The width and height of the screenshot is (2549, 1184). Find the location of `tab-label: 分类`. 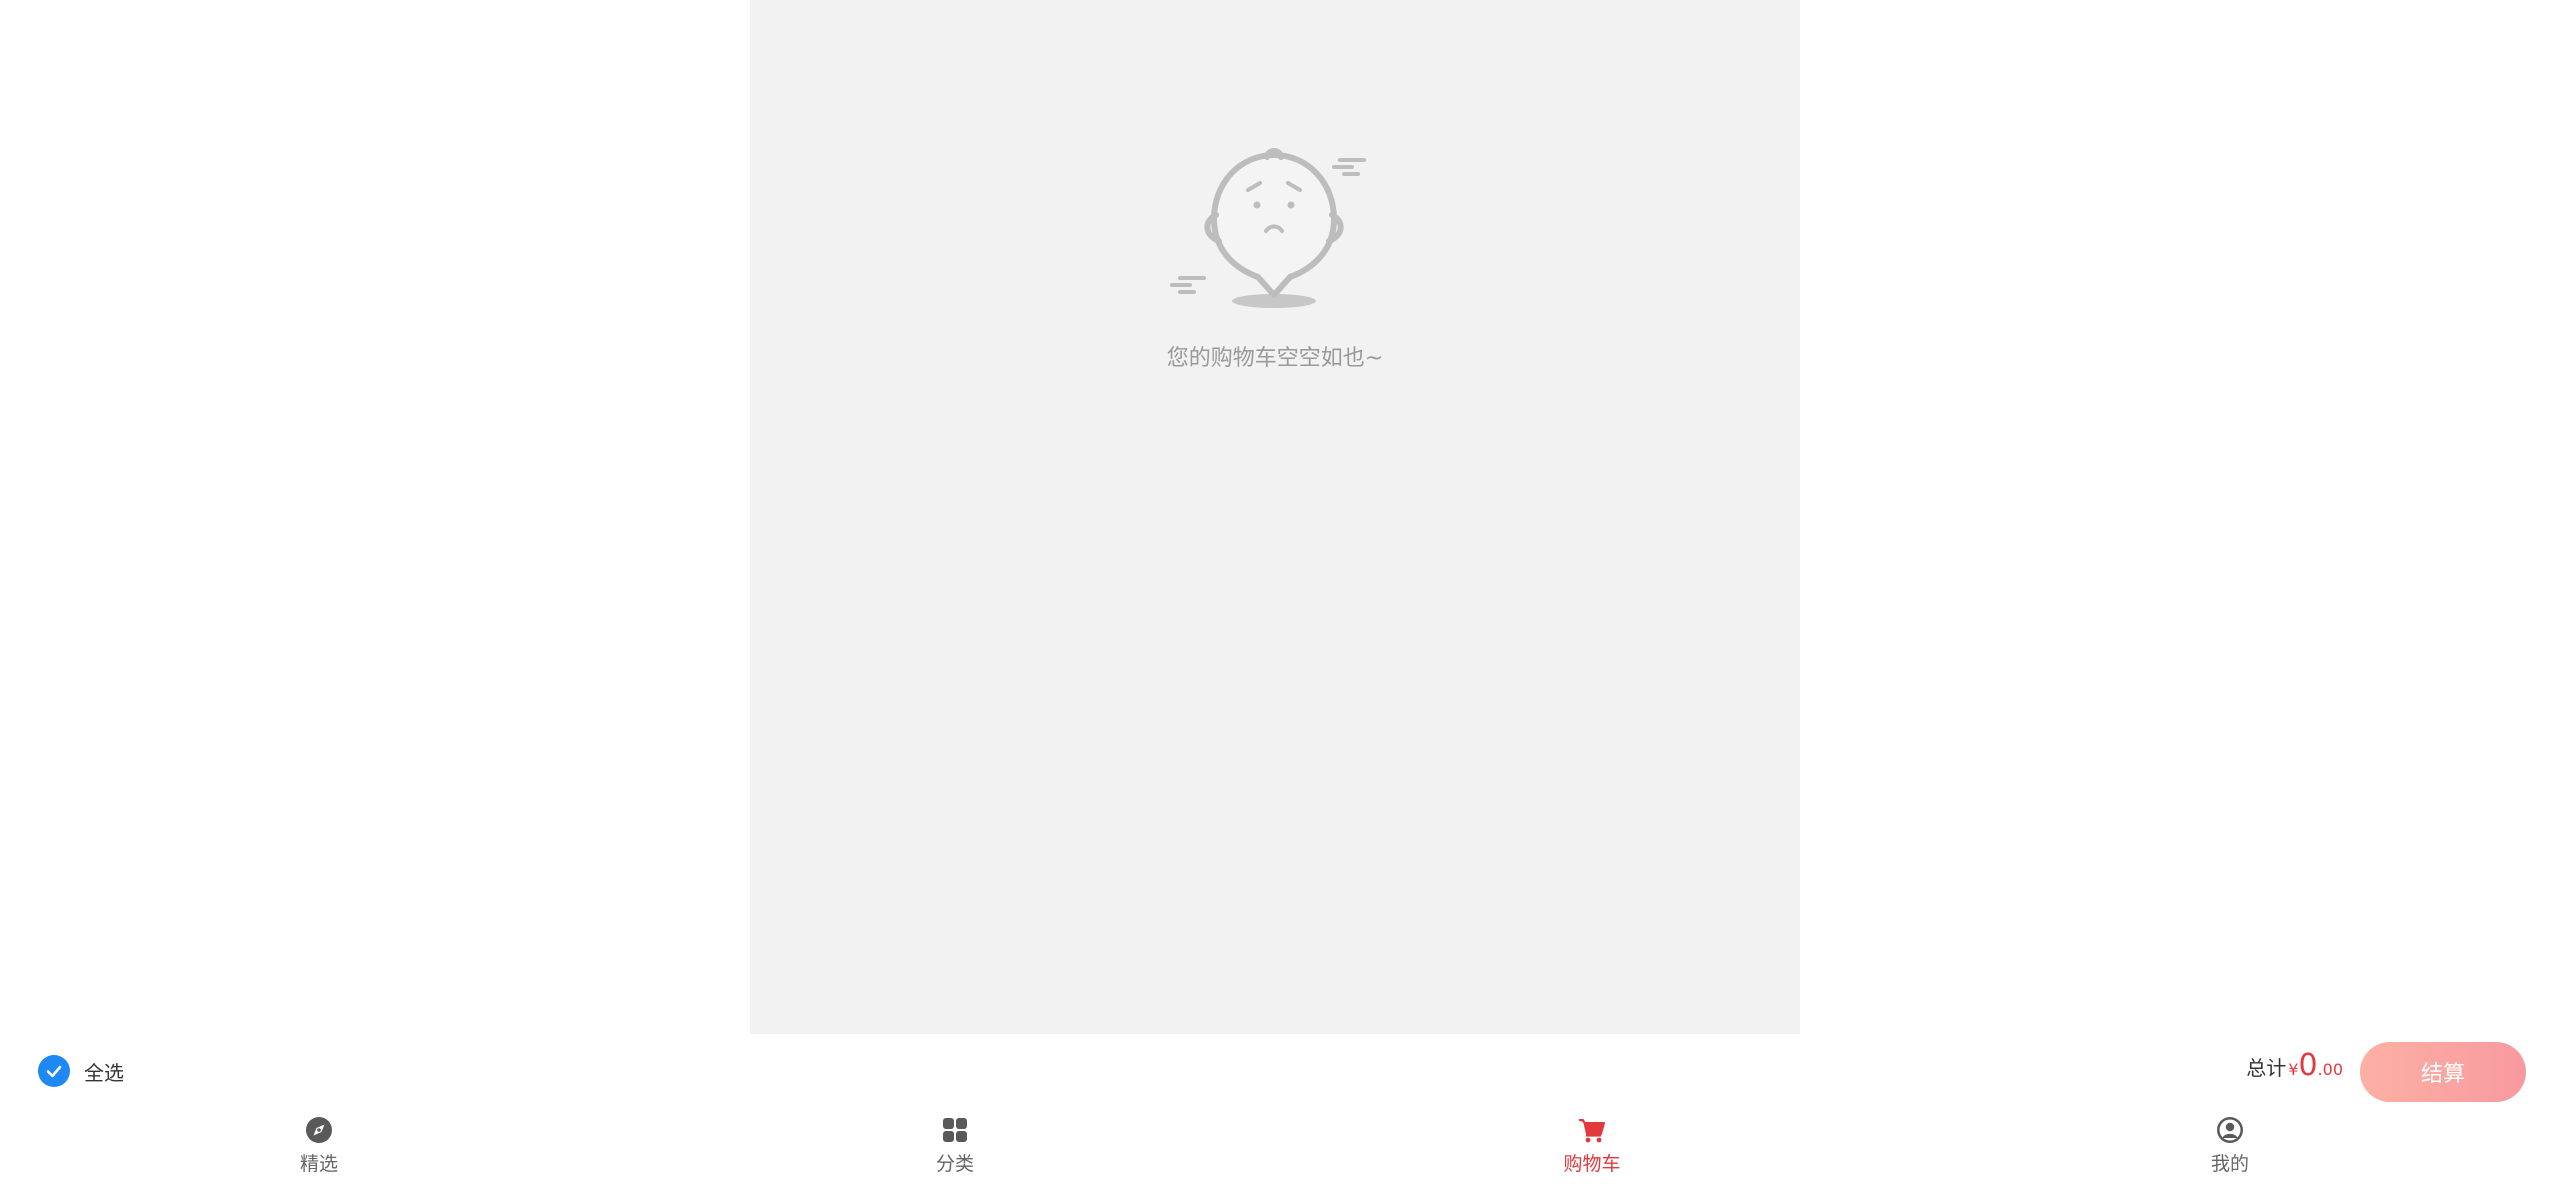

tab-label: 分类 is located at coordinates (954, 1164).